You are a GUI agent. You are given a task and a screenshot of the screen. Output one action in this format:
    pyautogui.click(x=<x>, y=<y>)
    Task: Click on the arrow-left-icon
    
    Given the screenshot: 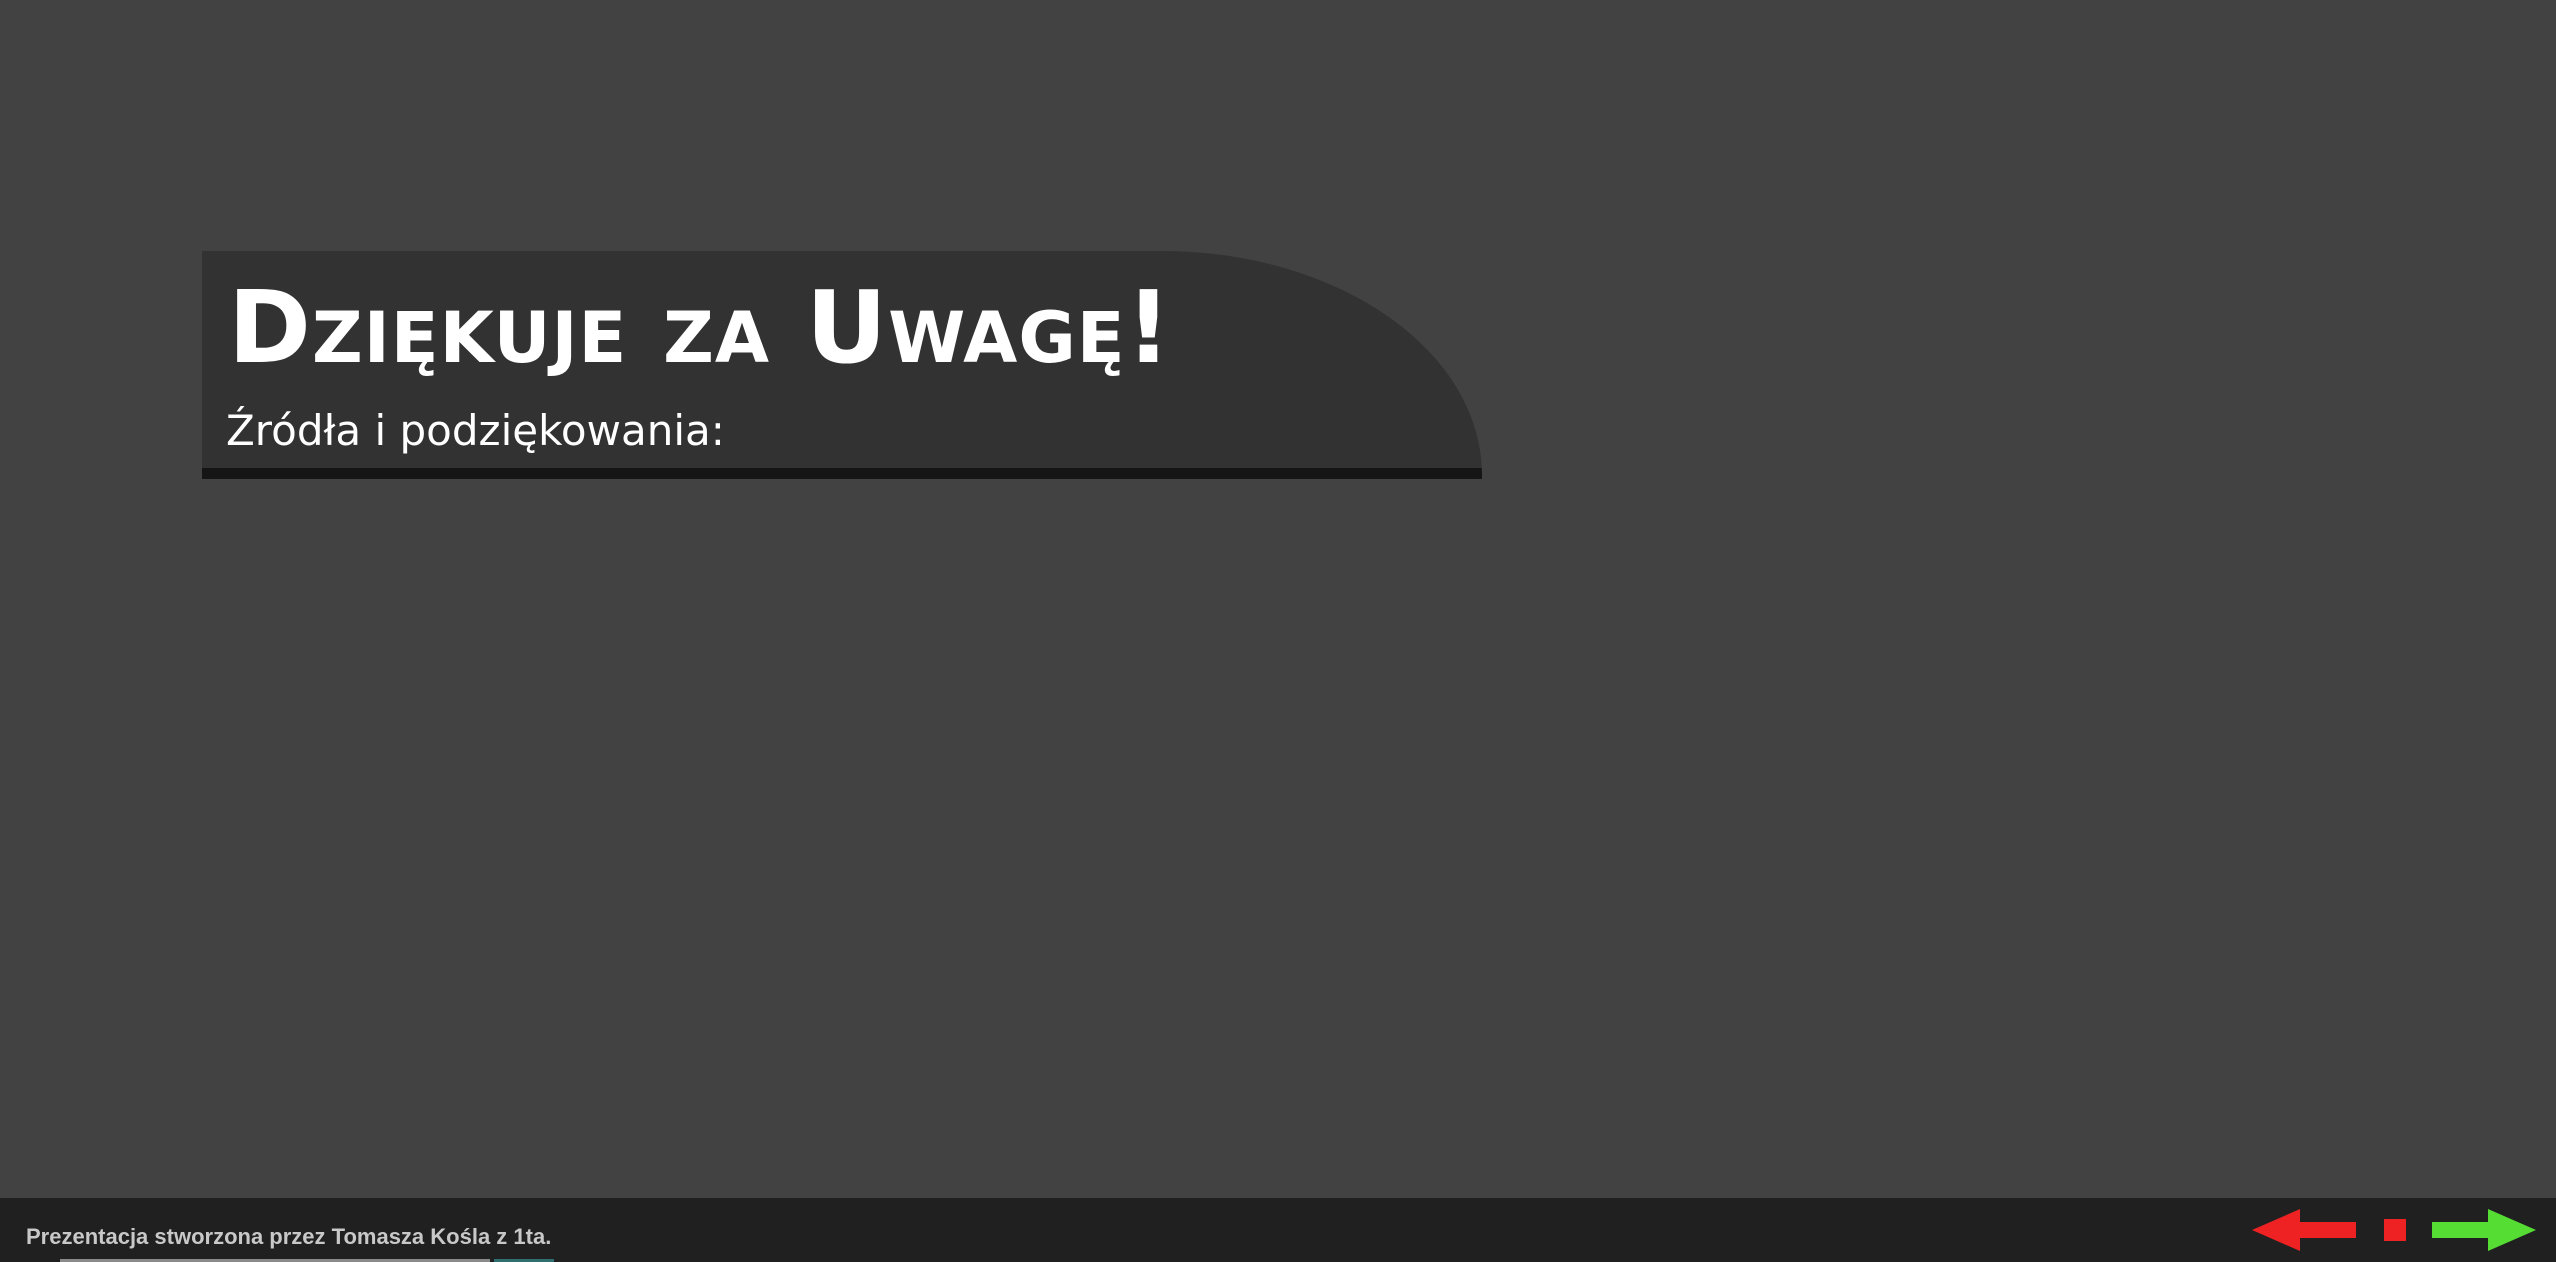 What is the action you would take?
    pyautogui.click(x=2304, y=1230)
    